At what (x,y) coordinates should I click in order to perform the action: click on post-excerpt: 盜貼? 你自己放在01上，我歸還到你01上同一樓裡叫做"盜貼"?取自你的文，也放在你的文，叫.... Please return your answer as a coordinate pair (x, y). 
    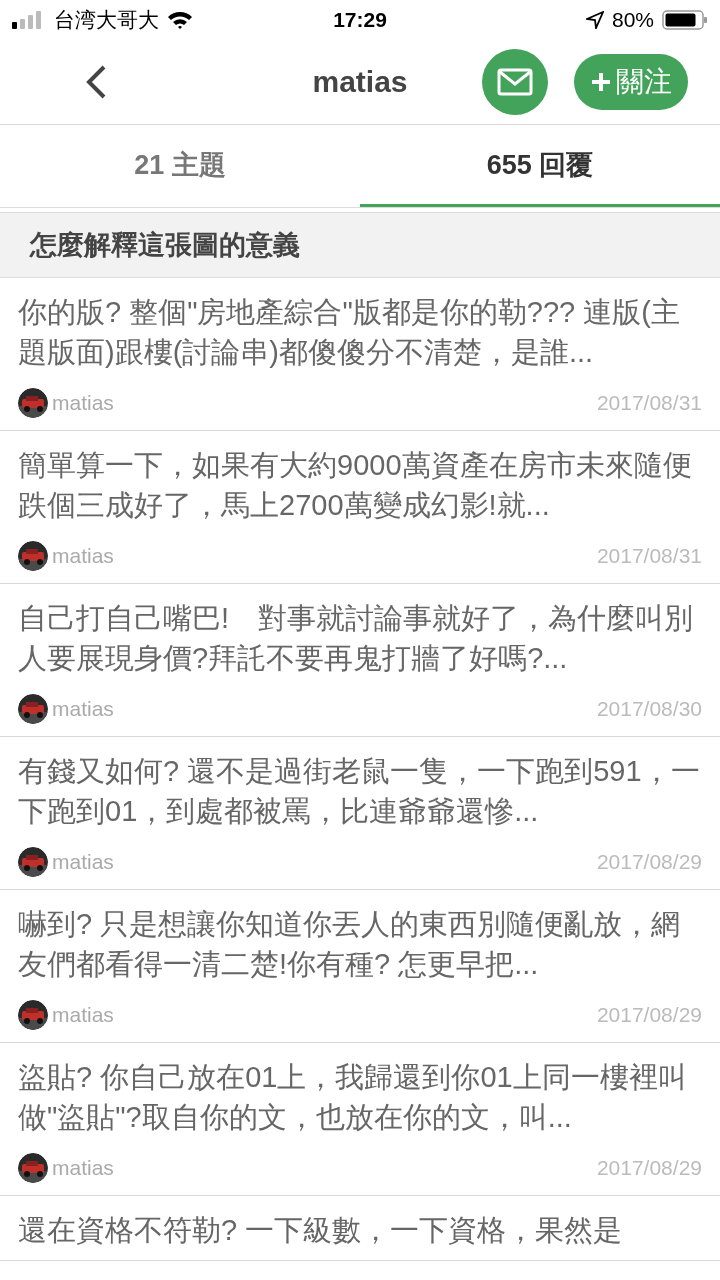
    Looking at the image, I should click on (360, 1097).